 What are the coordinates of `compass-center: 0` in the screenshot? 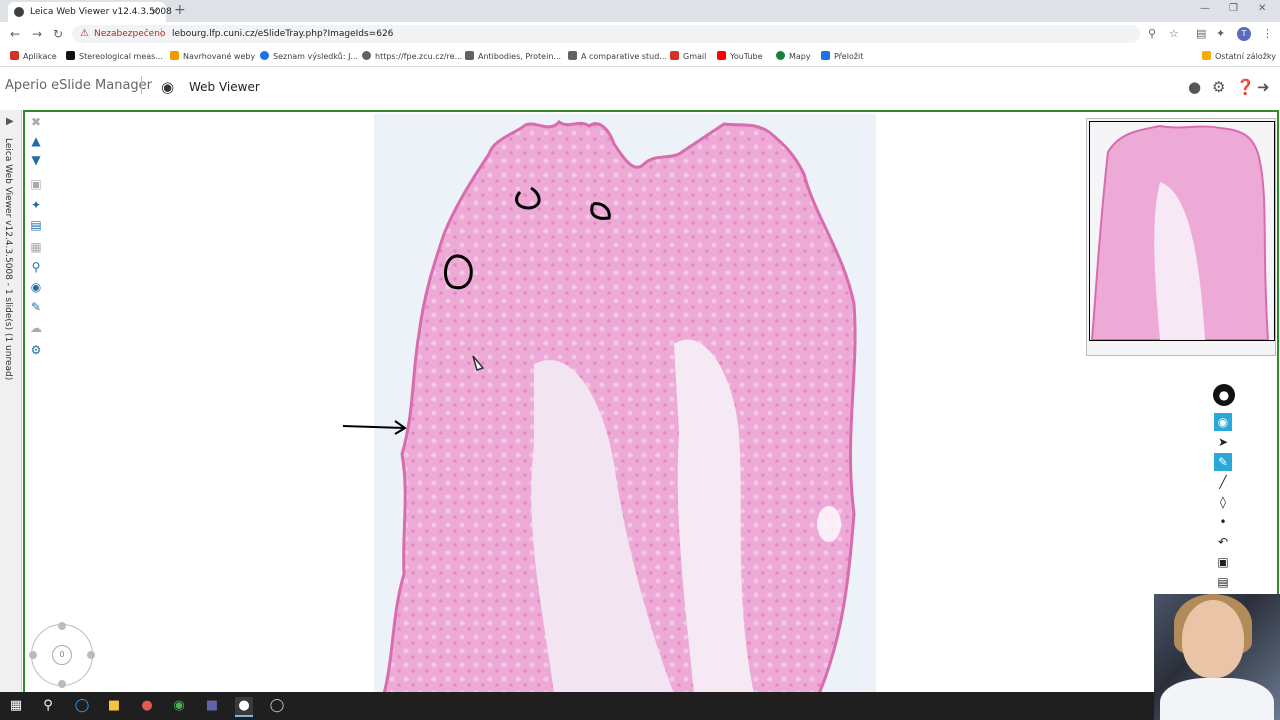 It's located at (62, 655).